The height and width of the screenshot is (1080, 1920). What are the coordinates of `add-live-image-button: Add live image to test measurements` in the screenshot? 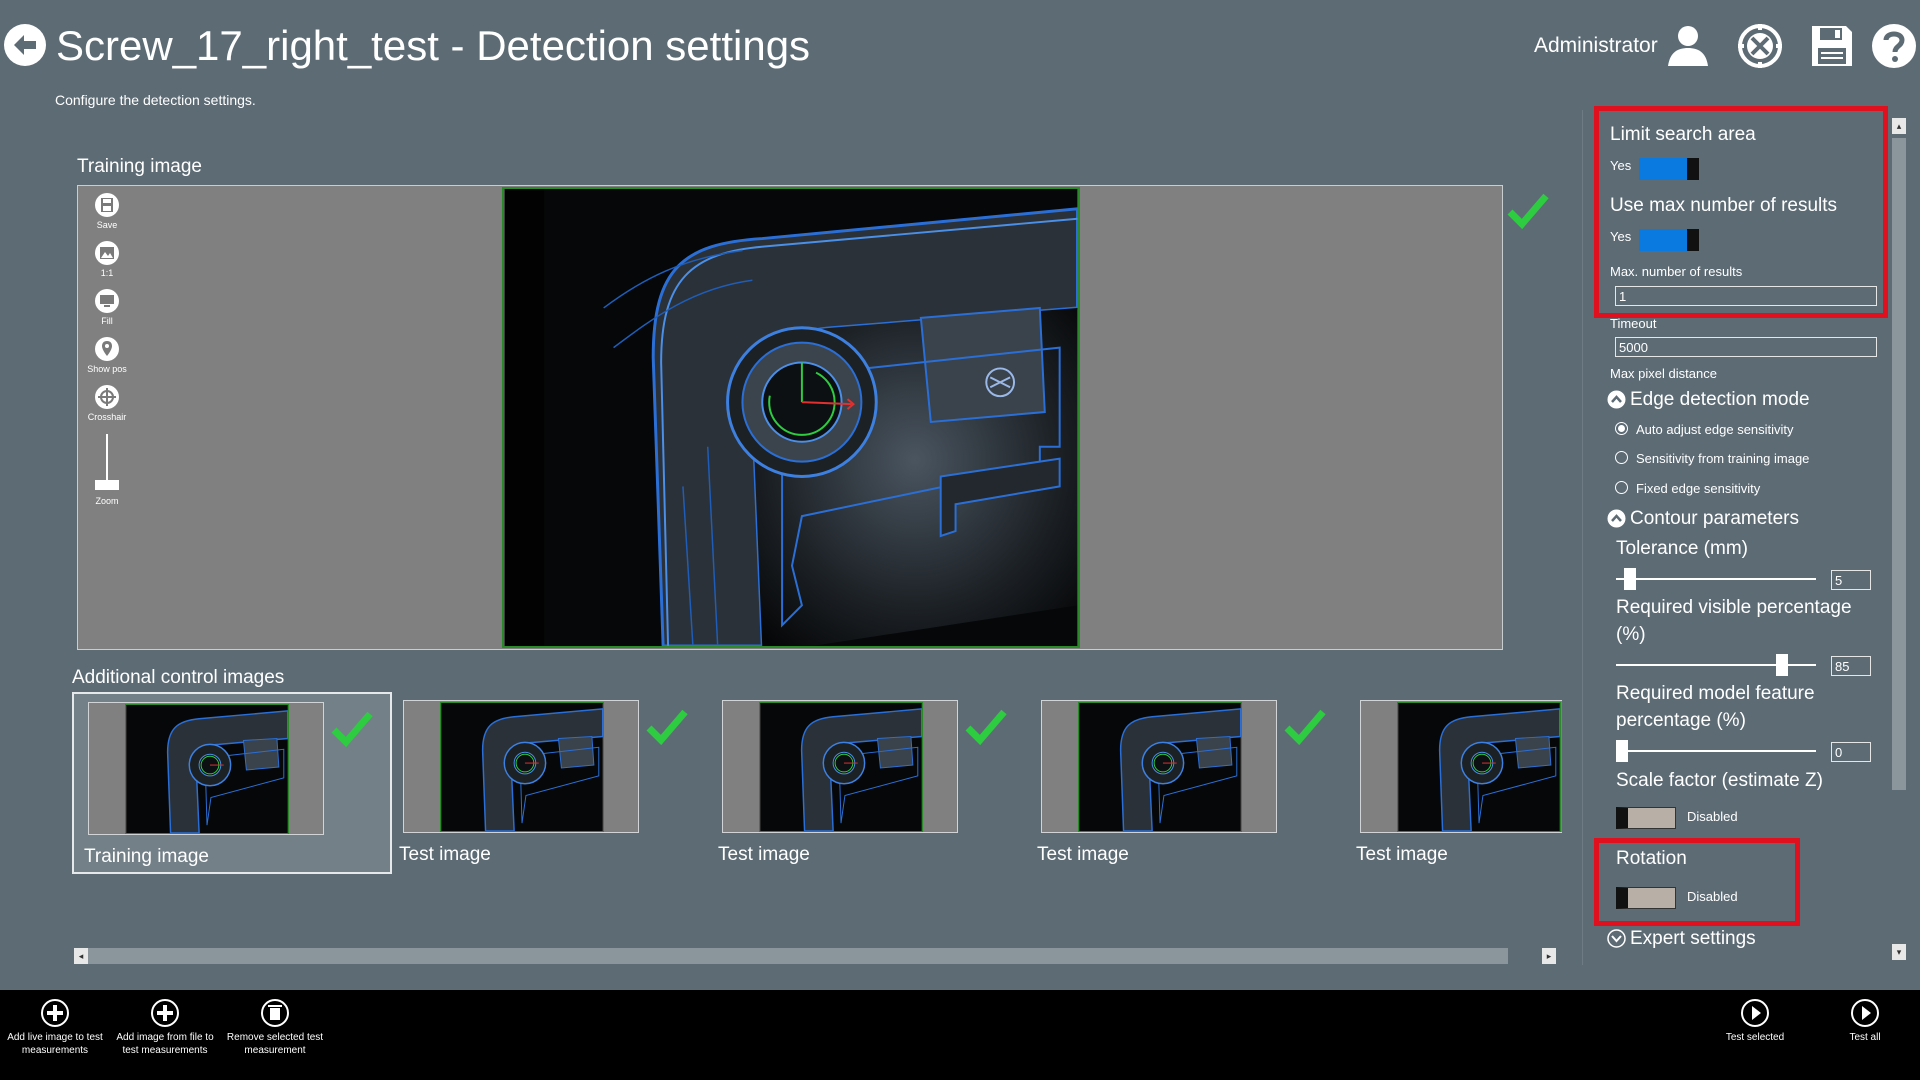 It's located at (55, 1027).